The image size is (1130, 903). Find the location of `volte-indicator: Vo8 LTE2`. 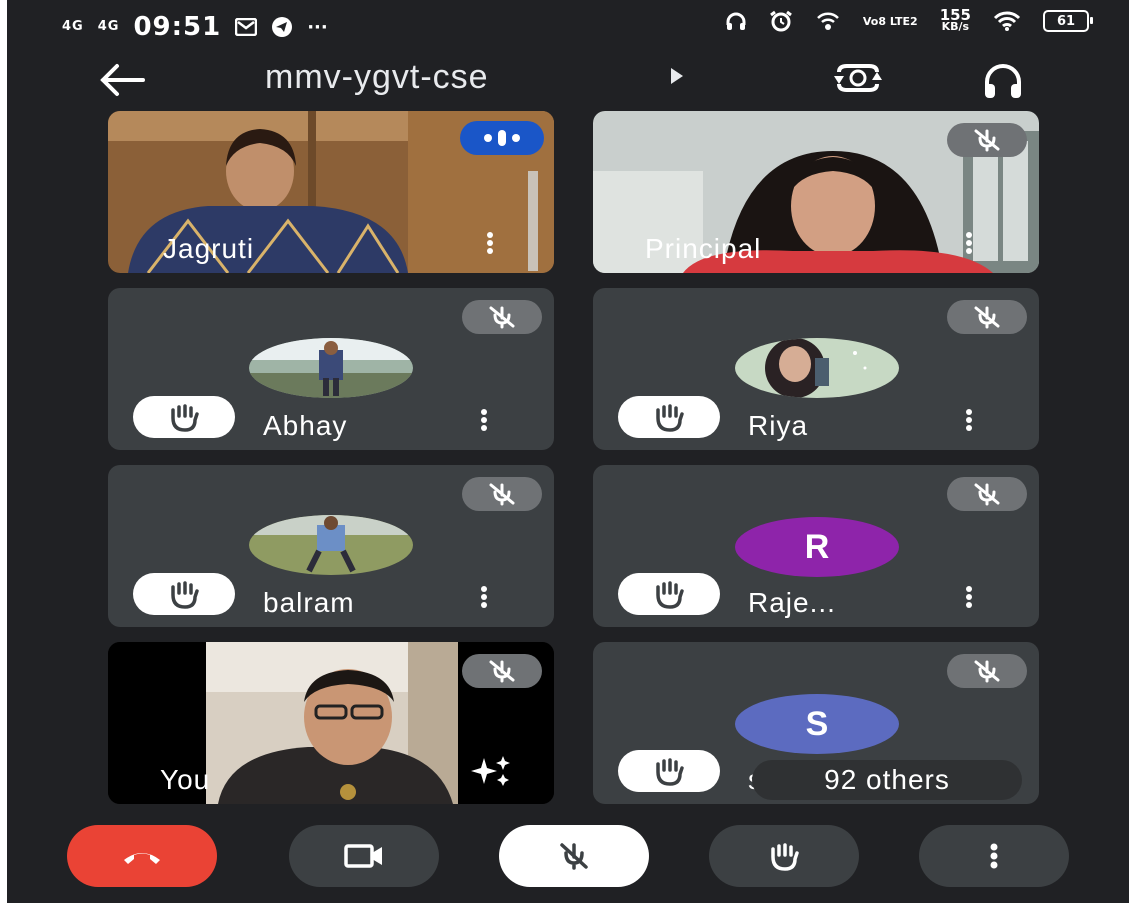

volte-indicator: Vo8 LTE2 is located at coordinates (890, 21).